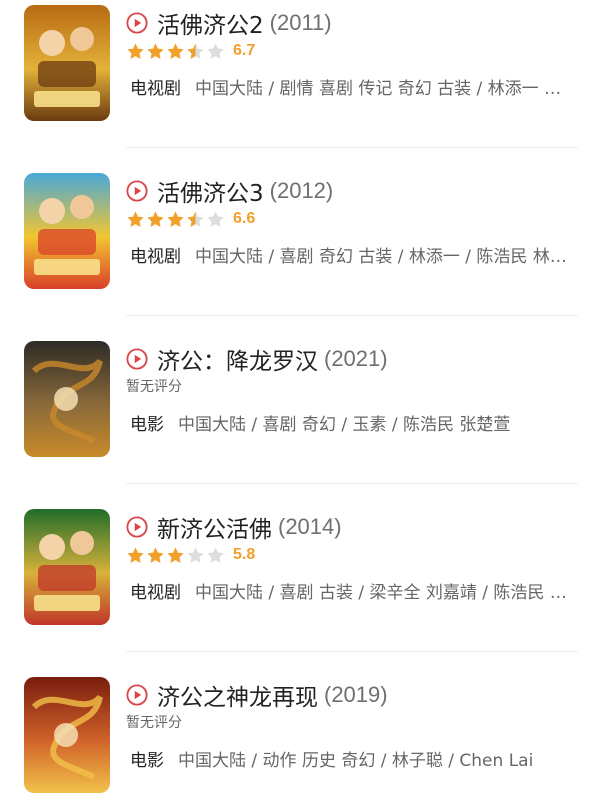 This screenshot has width=600, height=800. I want to click on title-row: 济公：降龙罗汉 (2021), so click(257, 359).